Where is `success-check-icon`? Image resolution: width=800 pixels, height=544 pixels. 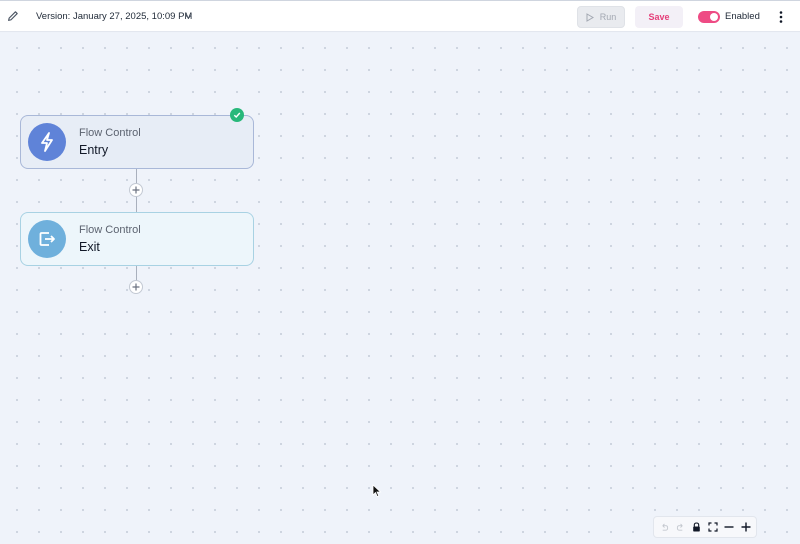
success-check-icon is located at coordinates (237, 115).